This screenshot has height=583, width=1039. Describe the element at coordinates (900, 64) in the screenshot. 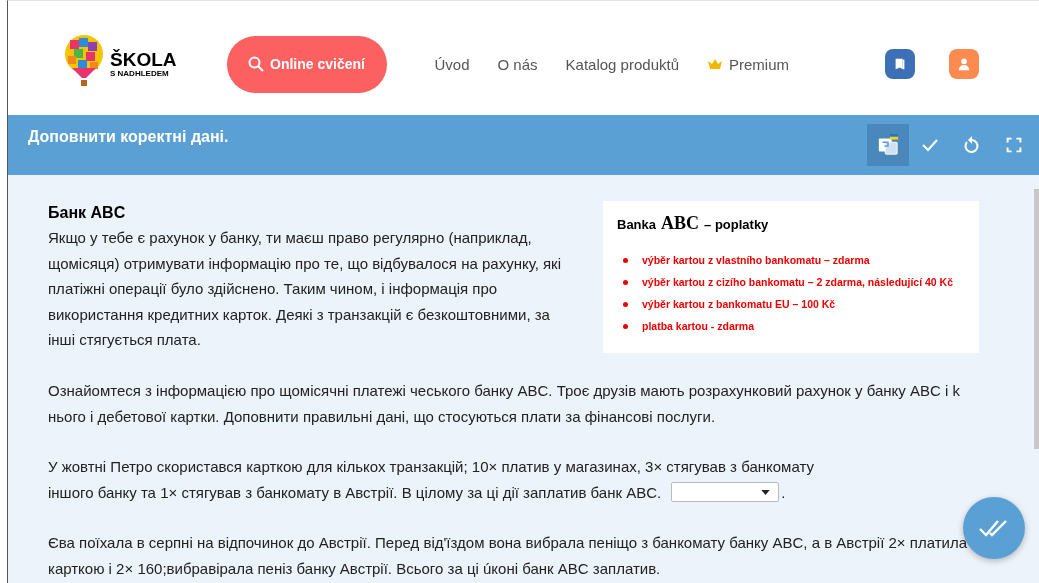

I see `book-icon` at that location.